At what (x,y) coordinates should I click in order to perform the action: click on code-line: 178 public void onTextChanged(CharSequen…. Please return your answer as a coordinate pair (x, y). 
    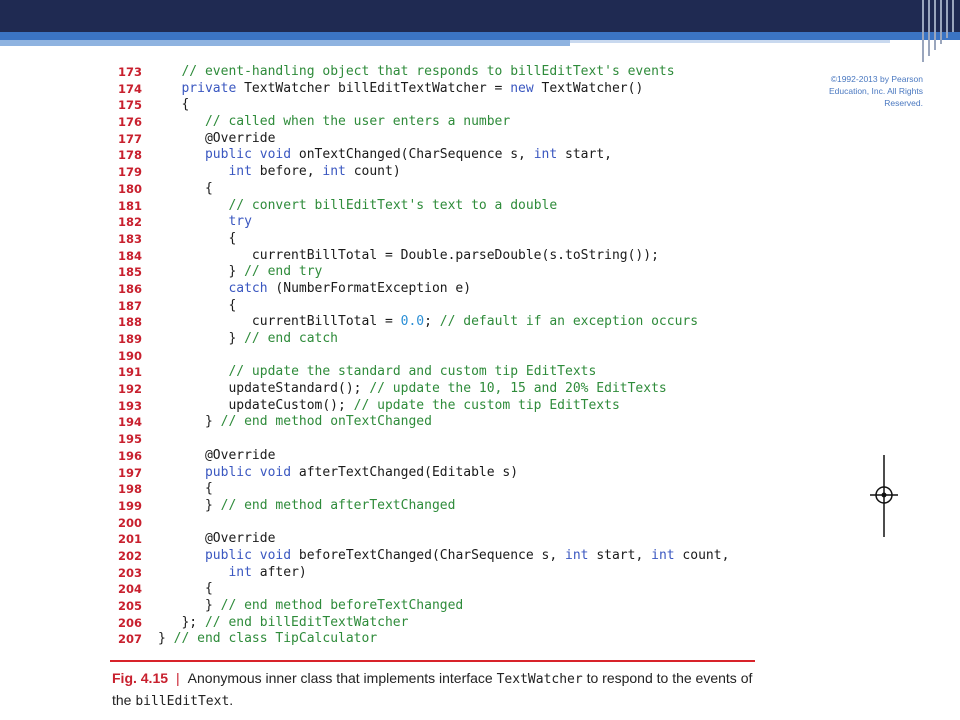
    Looking at the image, I should click on (448, 155).